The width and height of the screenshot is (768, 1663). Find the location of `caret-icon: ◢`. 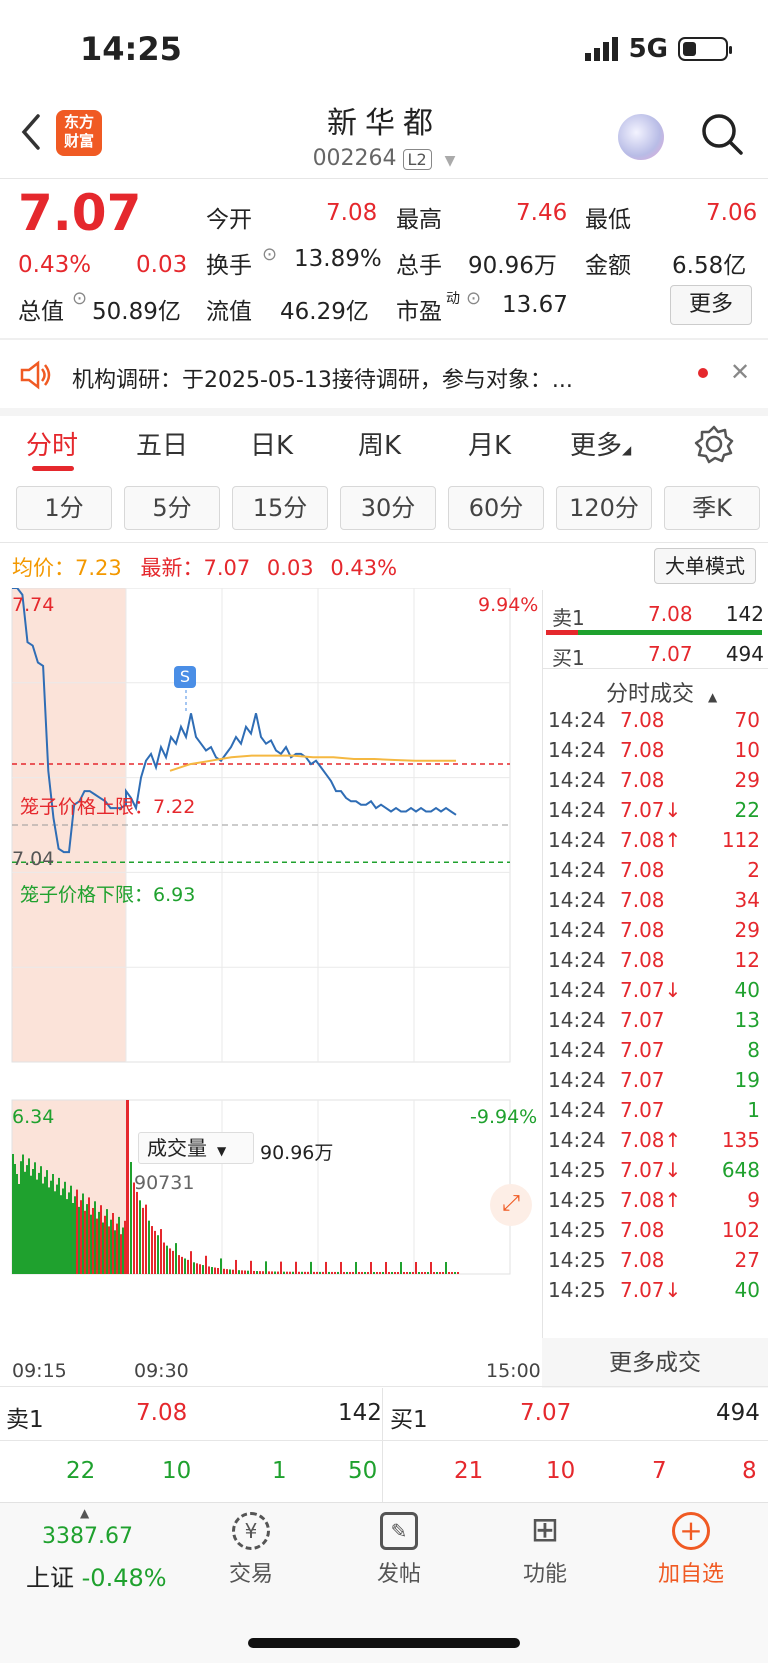

caret-icon: ◢ is located at coordinates (627, 450).